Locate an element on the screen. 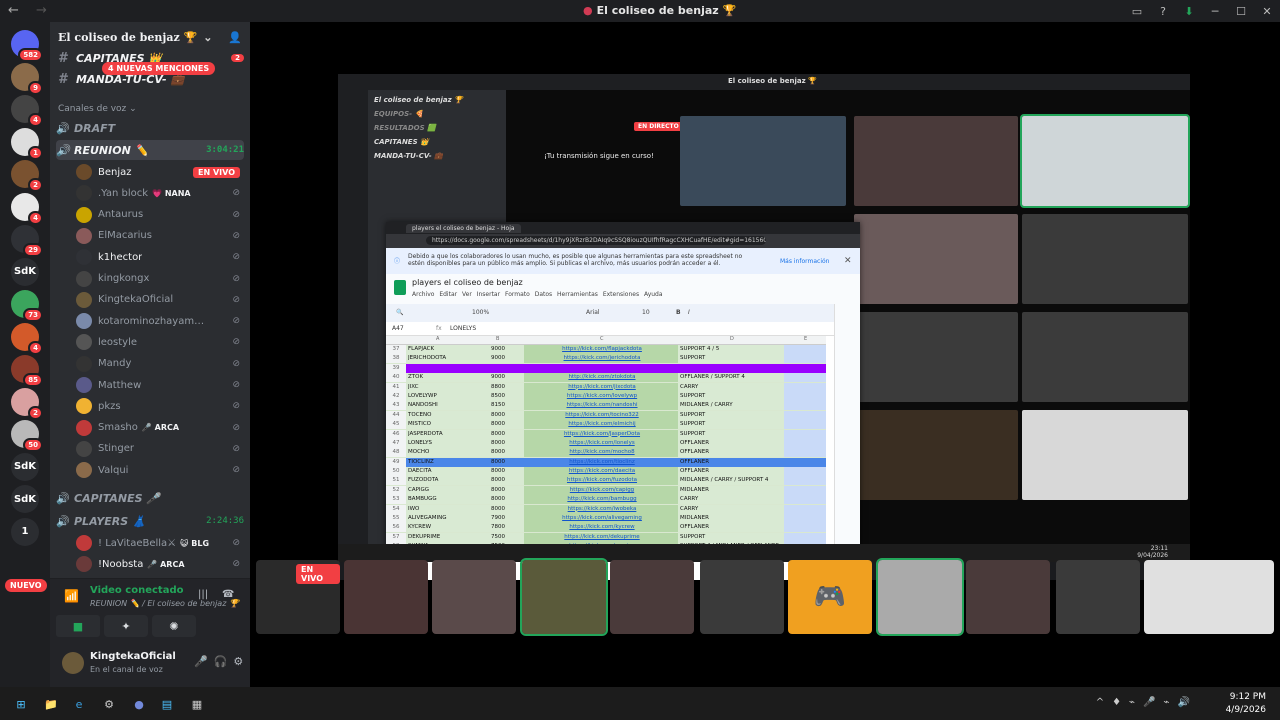 Image resolution: width=1280 pixels, height=720 pixels. table-cell: SUPPORT 4 / 5 is located at coordinates (732, 349).